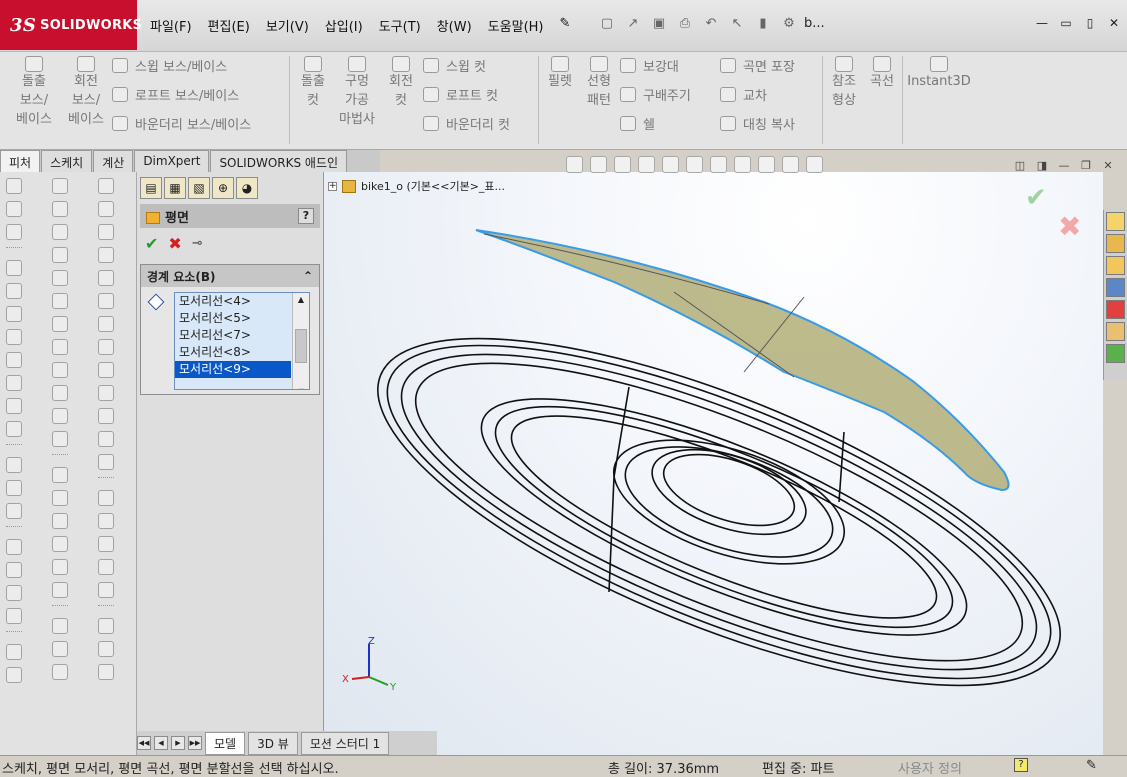 The width and height of the screenshot is (1127, 777). What do you see at coordinates (181, 123) in the screenshot?
I see `boundary-boss-button: 바운더리 보스/베이스` at bounding box center [181, 123].